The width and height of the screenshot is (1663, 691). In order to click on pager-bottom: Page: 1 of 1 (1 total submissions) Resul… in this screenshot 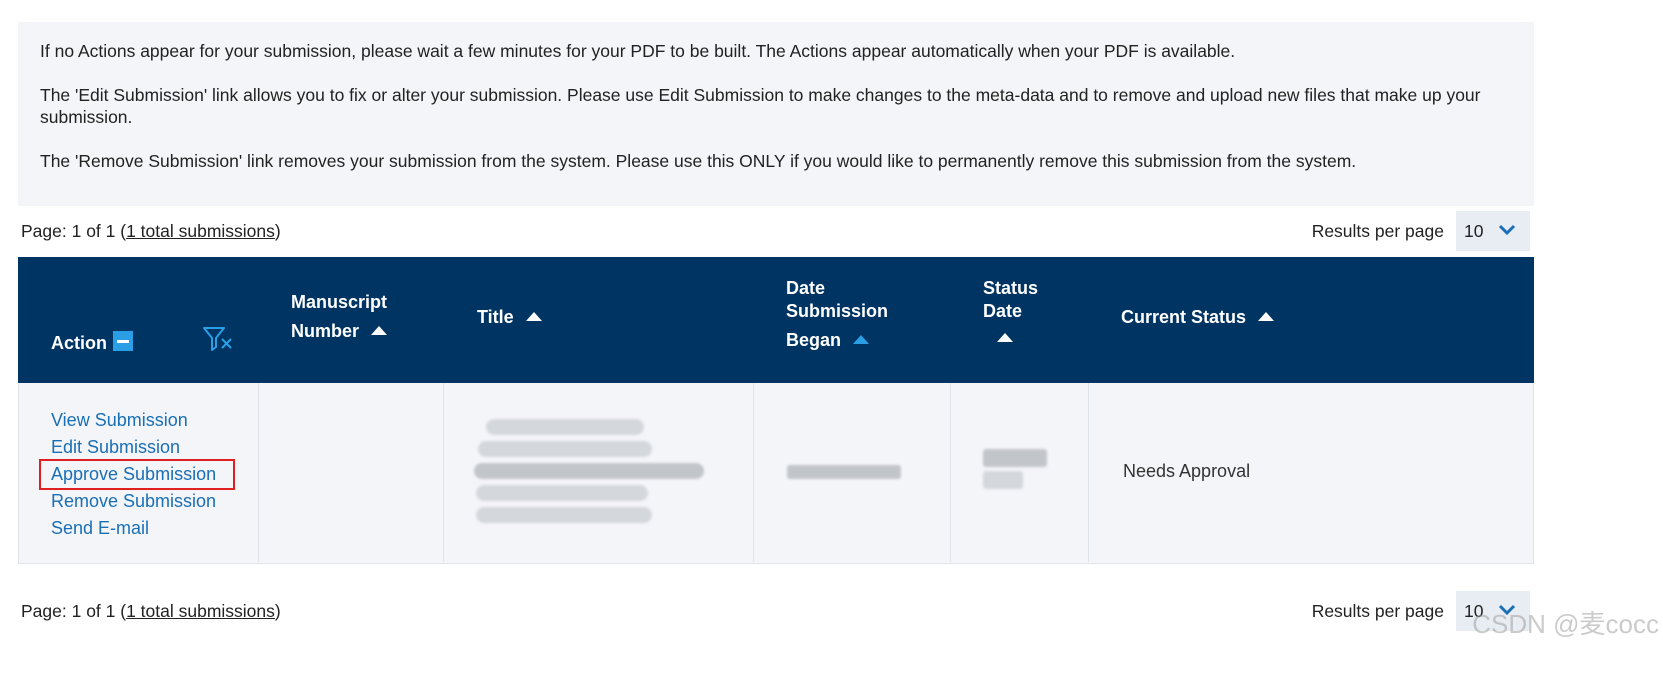, I will do `click(776, 611)`.